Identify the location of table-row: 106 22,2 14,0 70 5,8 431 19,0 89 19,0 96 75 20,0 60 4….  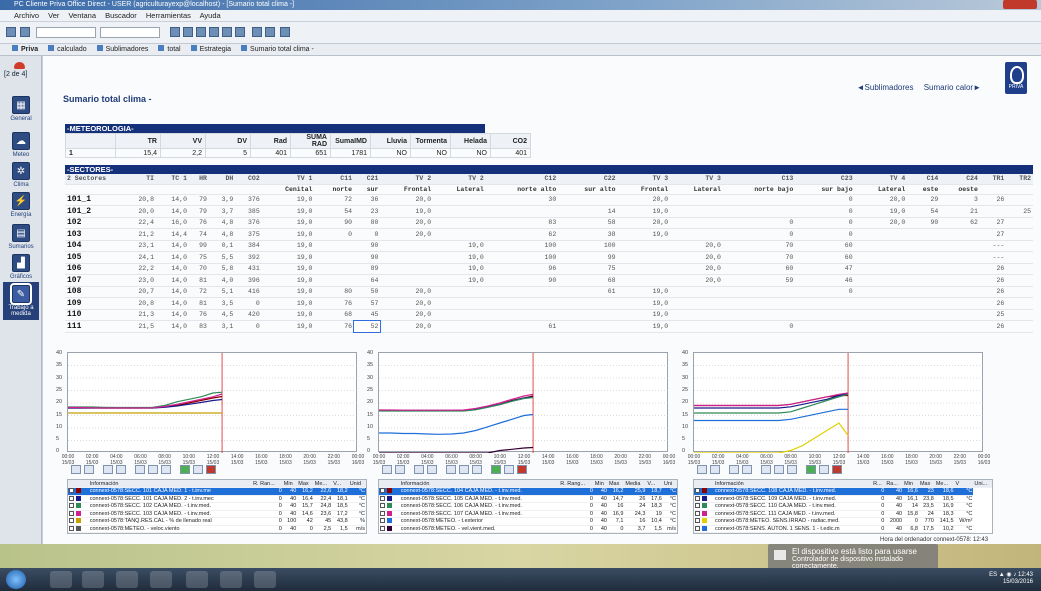
(549, 269).